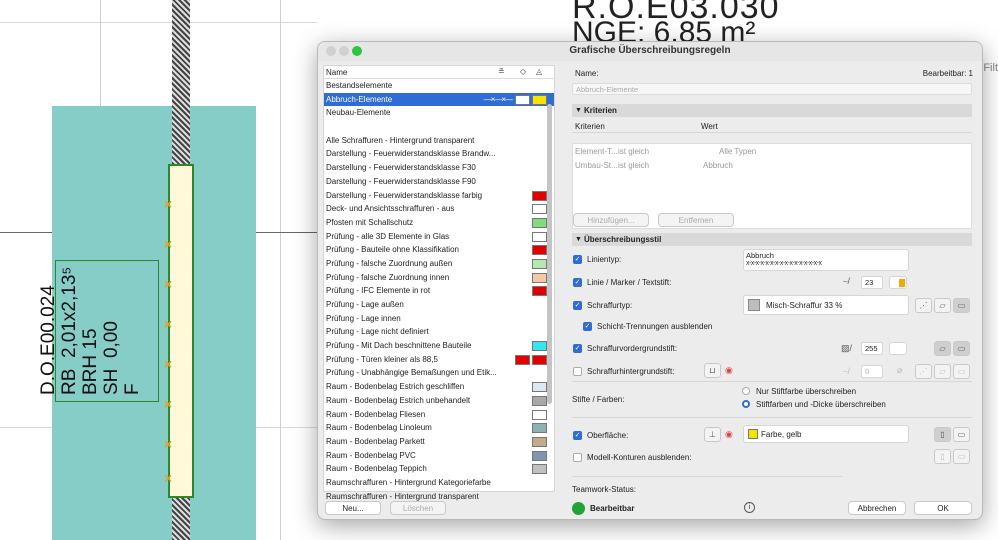  I want to click on list-item-label: Prüfung - falsche Zuordnung außen, so click(389, 263).